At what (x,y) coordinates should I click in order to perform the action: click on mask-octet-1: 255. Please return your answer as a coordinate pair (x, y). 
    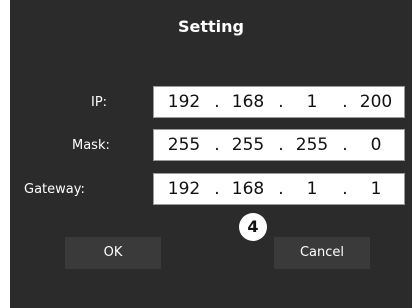
    Looking at the image, I should click on (184, 145).